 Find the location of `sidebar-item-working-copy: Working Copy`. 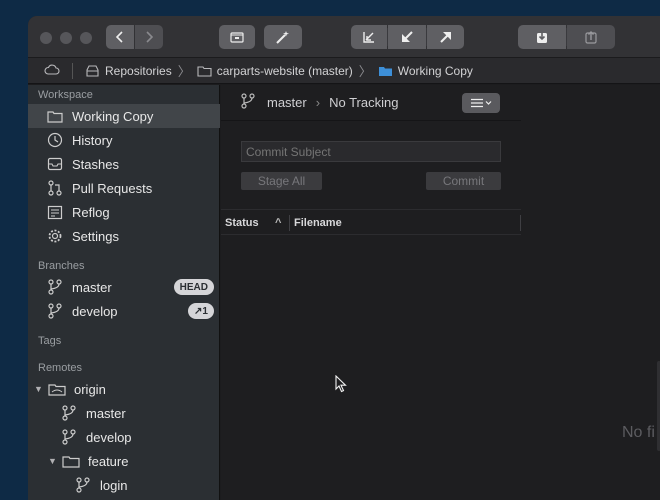

sidebar-item-working-copy: Working Copy is located at coordinates (124, 116).